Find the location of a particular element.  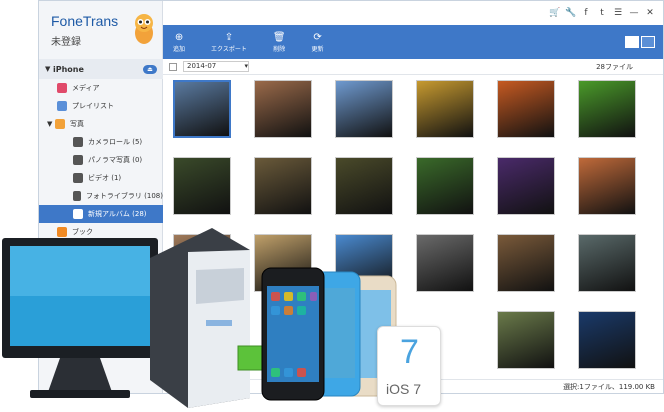

playlist-icon is located at coordinates (62, 106).